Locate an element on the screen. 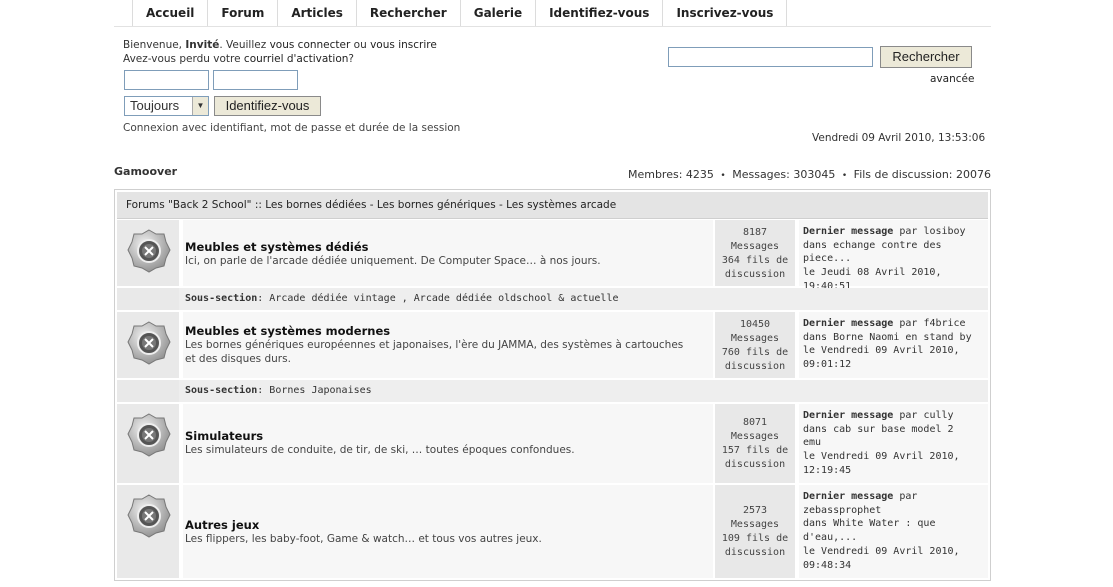 This screenshot has height=587, width=1113. last-post-author: f4brice is located at coordinates (944, 323).